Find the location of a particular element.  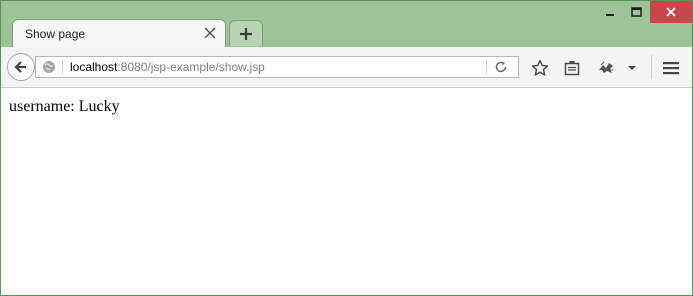

bookmark-button is located at coordinates (540, 68).